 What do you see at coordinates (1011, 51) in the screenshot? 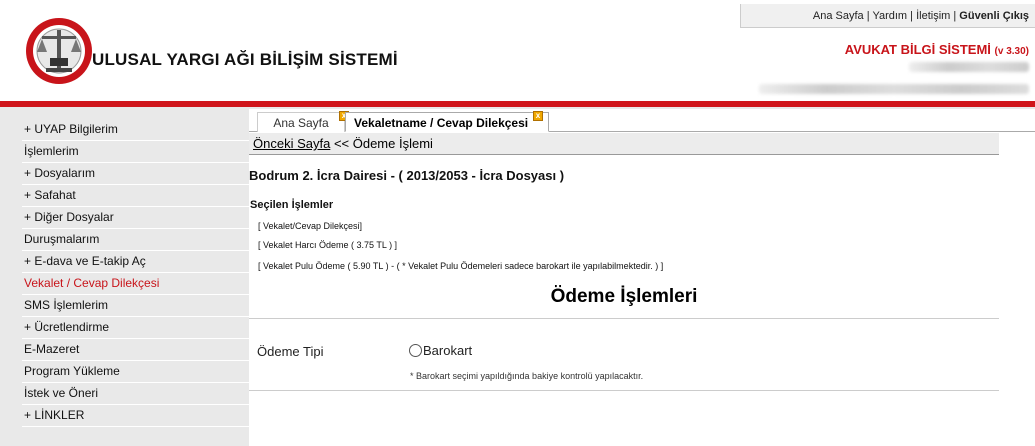
I see `version-label: (v 3.30)` at bounding box center [1011, 51].